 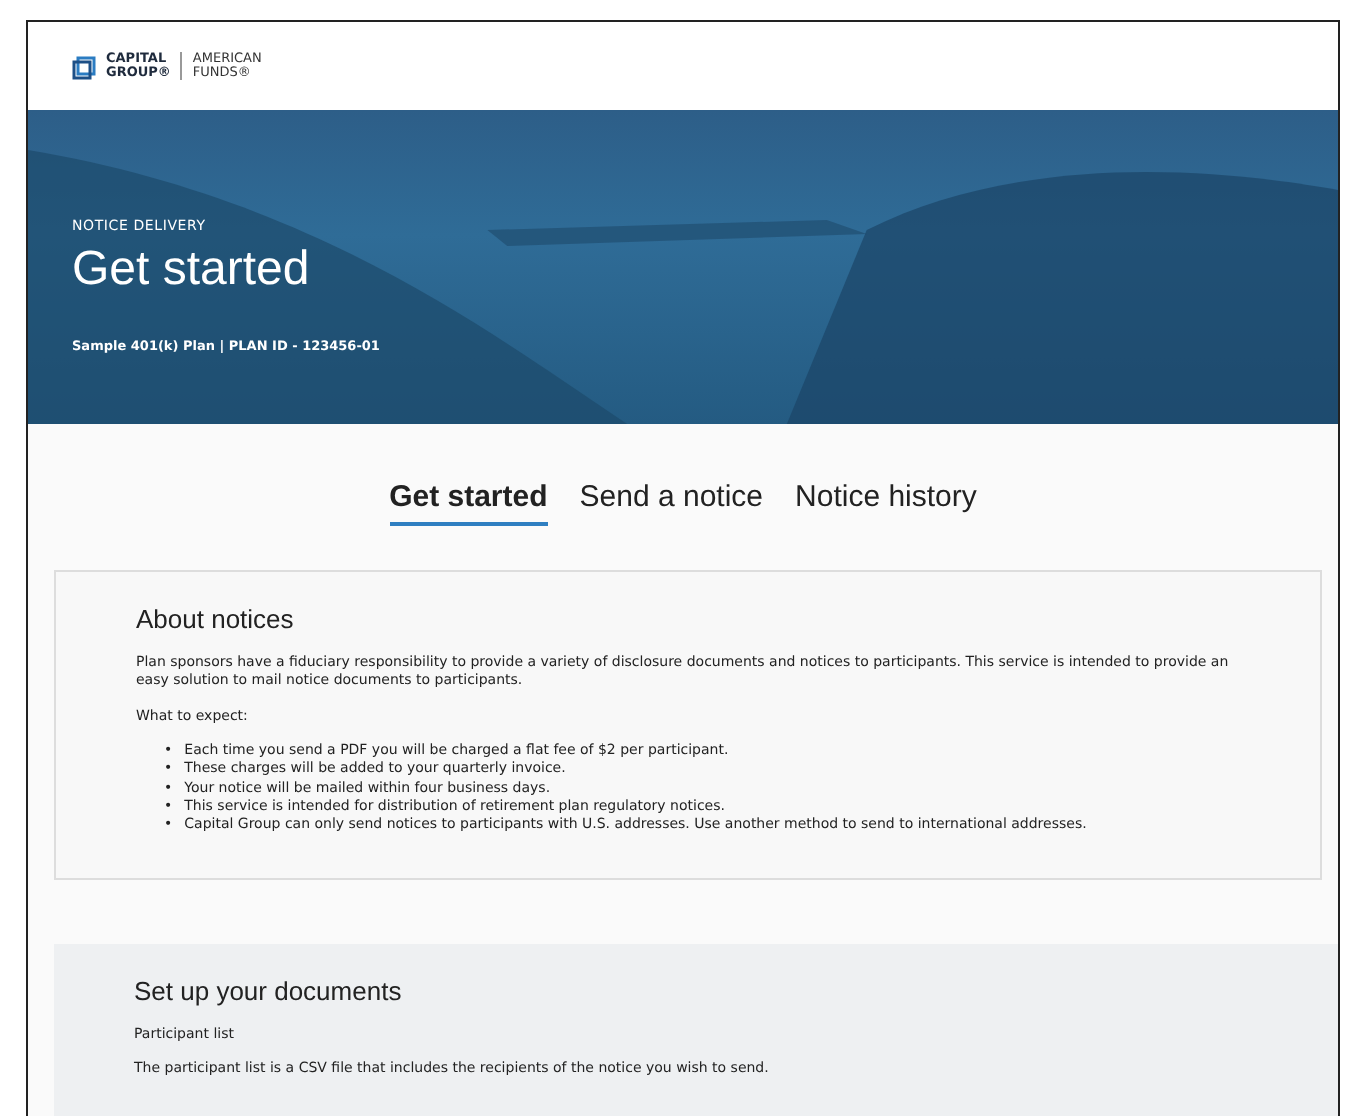 What do you see at coordinates (468, 503) in the screenshot?
I see `tab: Get started` at bounding box center [468, 503].